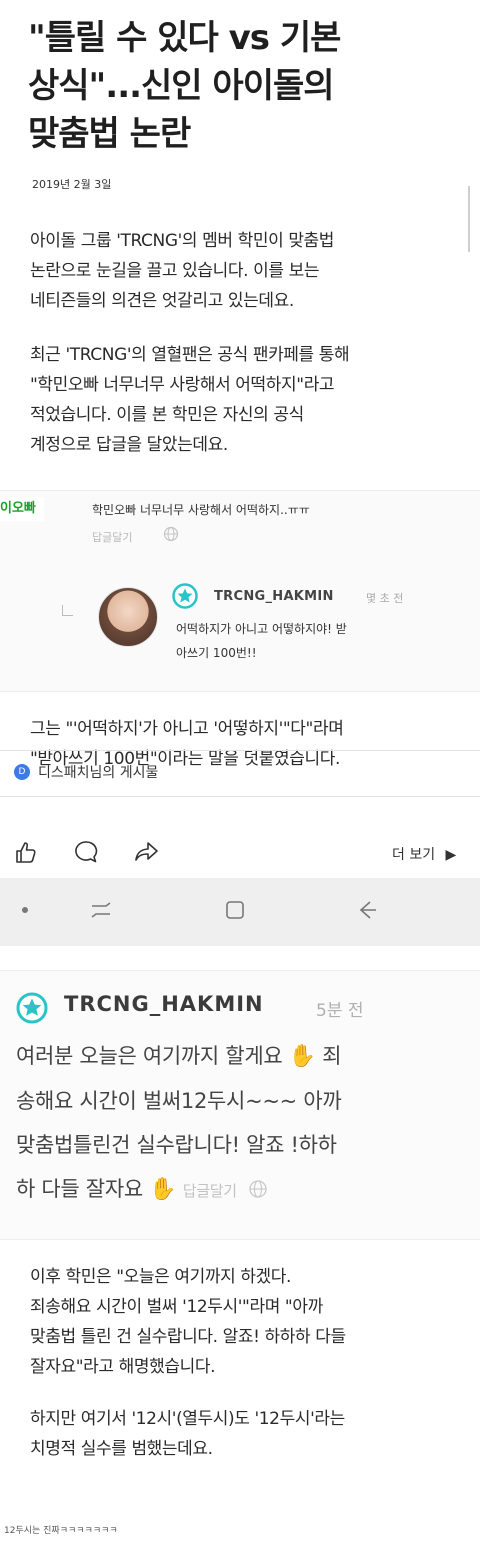 The image size is (480, 1546). Describe the element at coordinates (385, 598) in the screenshot. I see `reply-time: 몇 초 전` at that location.